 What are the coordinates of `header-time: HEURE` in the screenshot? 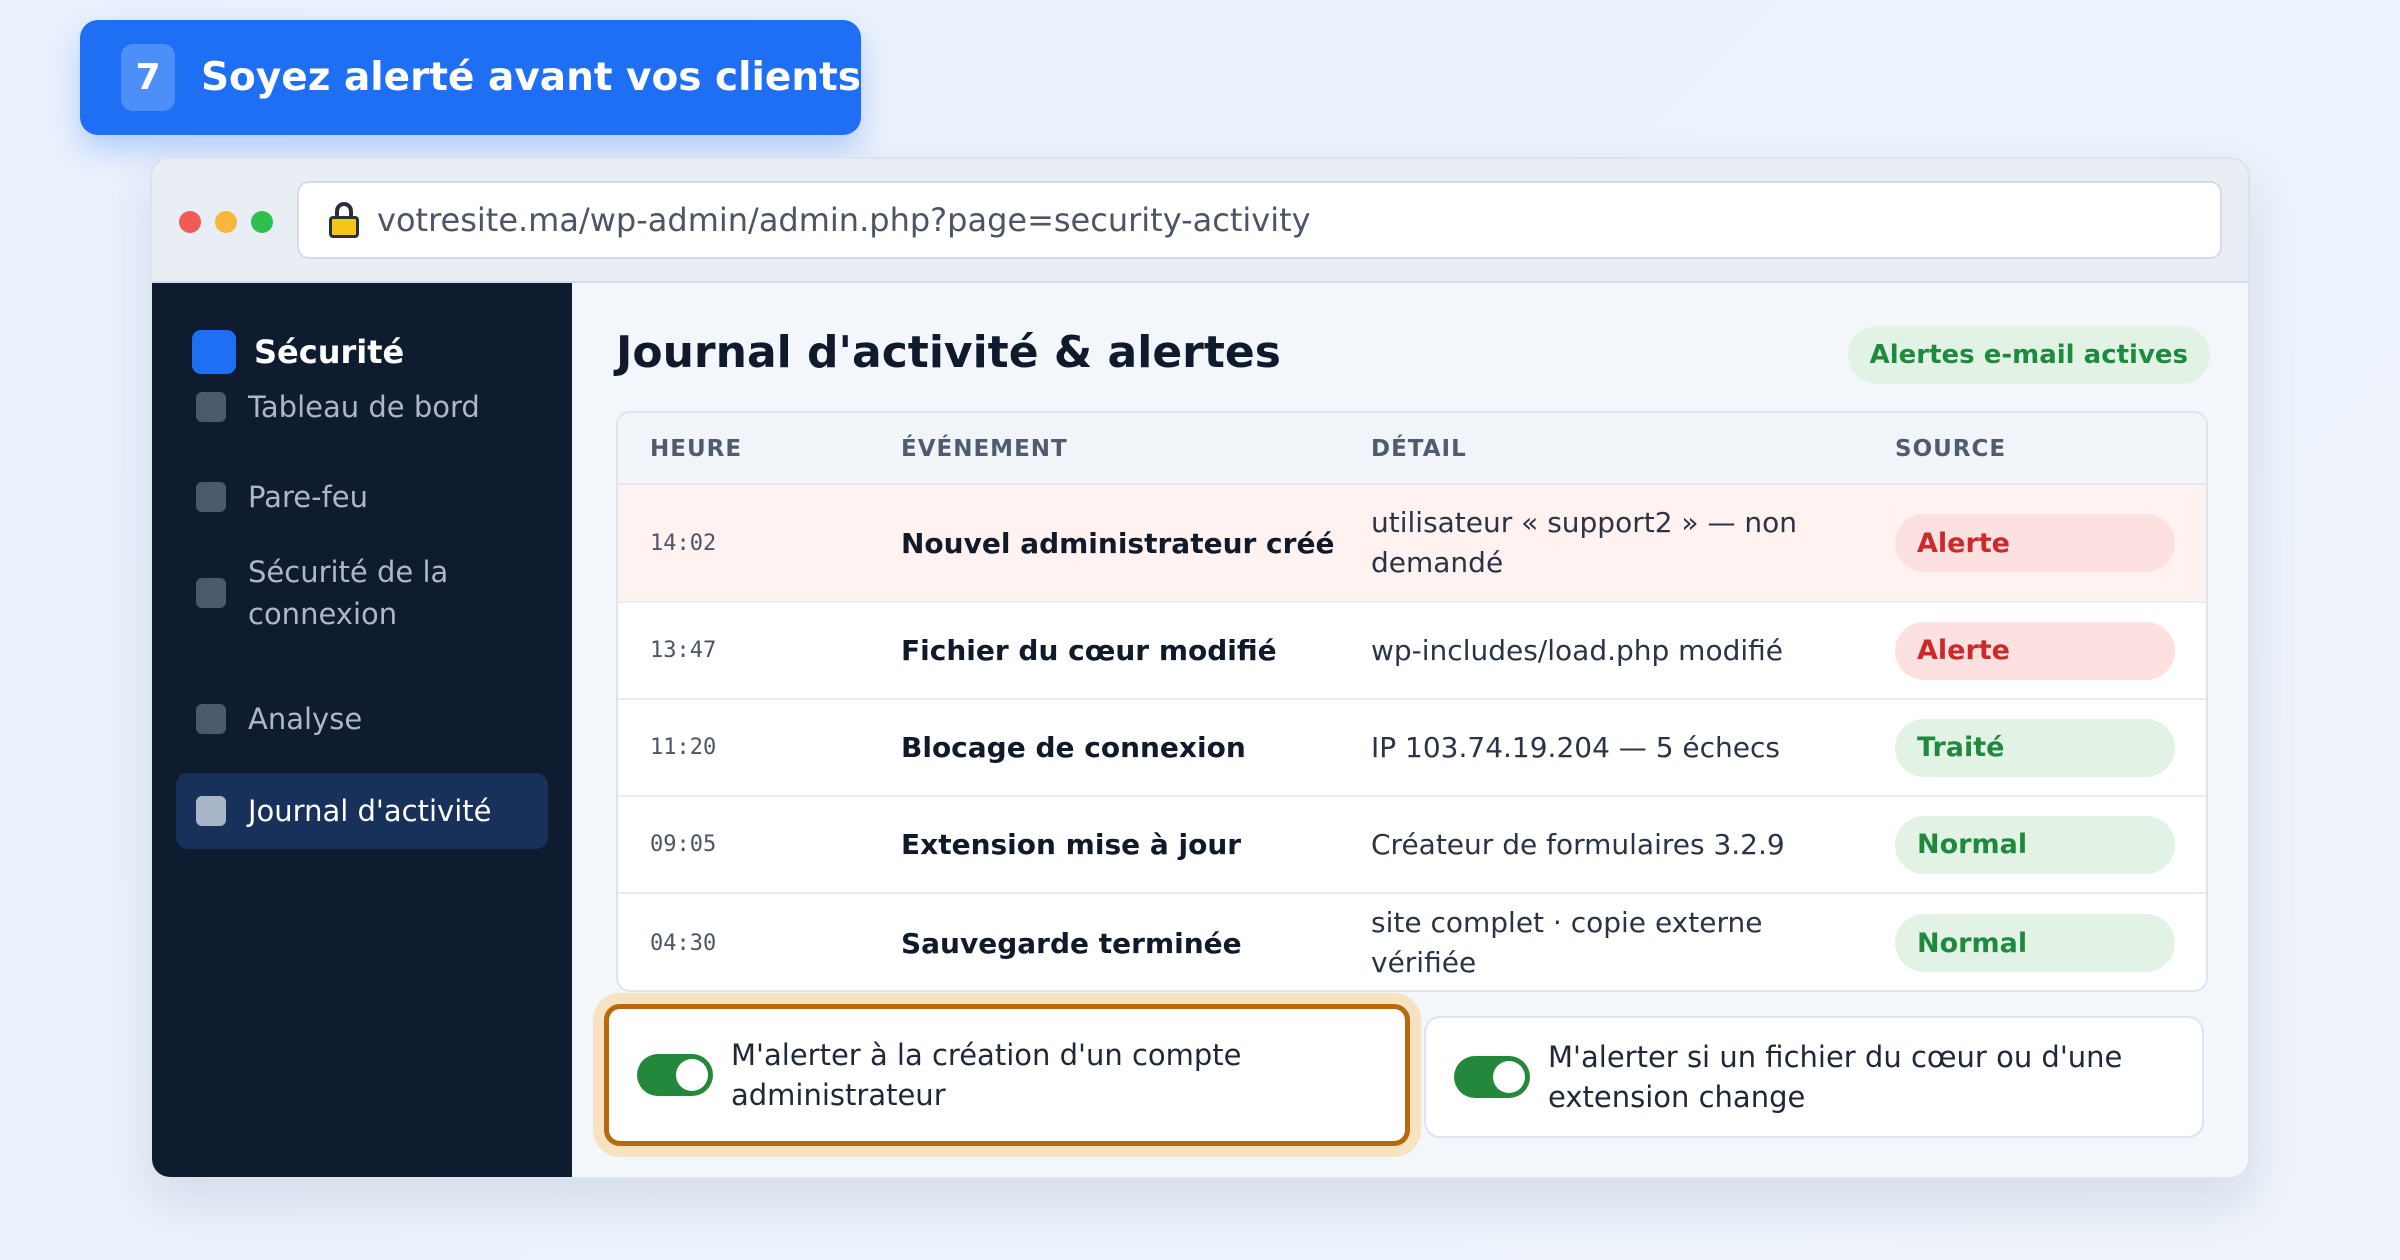 It's located at (696, 449).